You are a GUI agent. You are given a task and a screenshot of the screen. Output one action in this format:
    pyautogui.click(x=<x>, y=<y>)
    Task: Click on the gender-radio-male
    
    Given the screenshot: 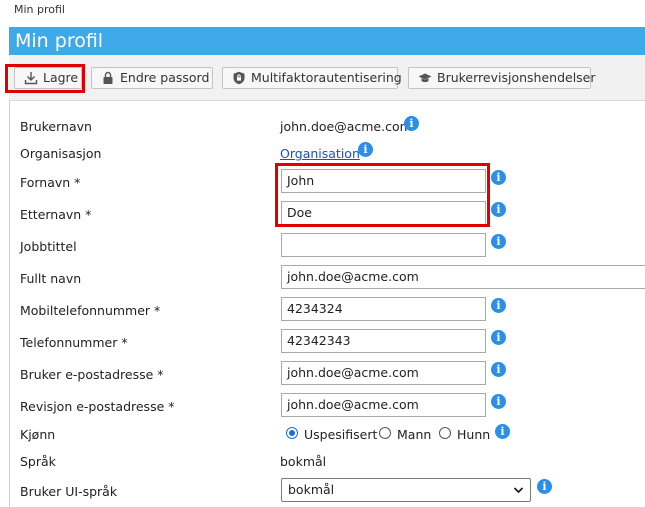 What is the action you would take?
    pyautogui.click(x=385, y=433)
    